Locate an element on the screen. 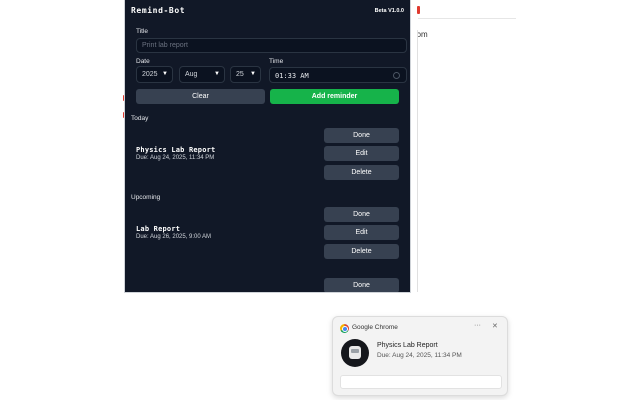 This screenshot has height=400, width=640. app-title: Remind-Bot is located at coordinates (158, 10).